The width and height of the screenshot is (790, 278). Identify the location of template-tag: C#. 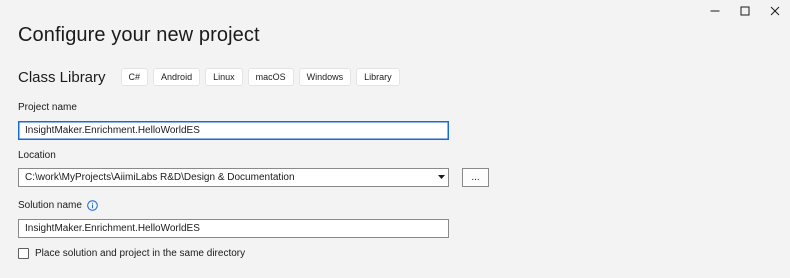
(134, 77).